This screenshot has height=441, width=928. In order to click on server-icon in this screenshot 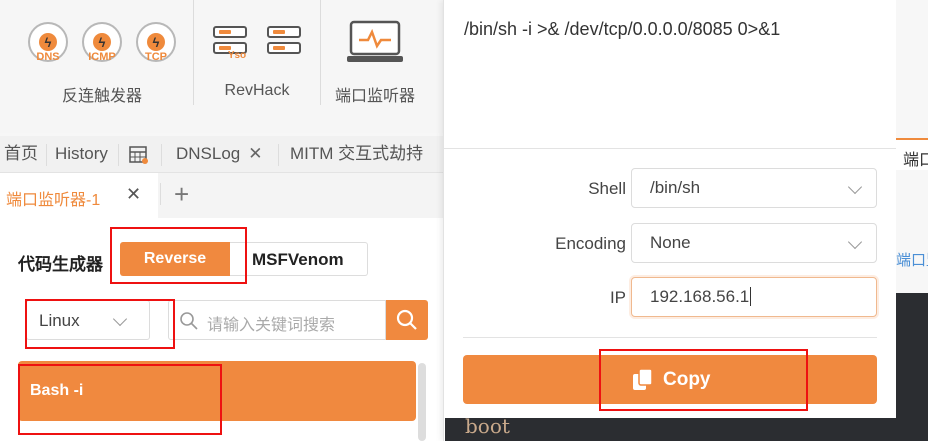, I will do `click(284, 41)`.